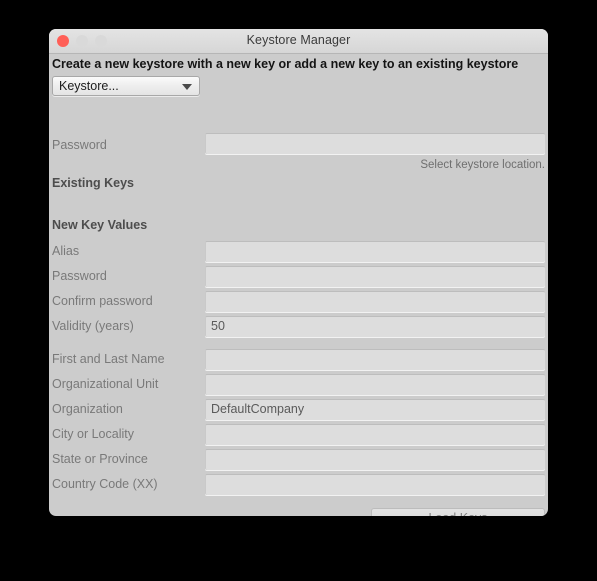 The image size is (597, 581). I want to click on country-code-input, so click(375, 484).